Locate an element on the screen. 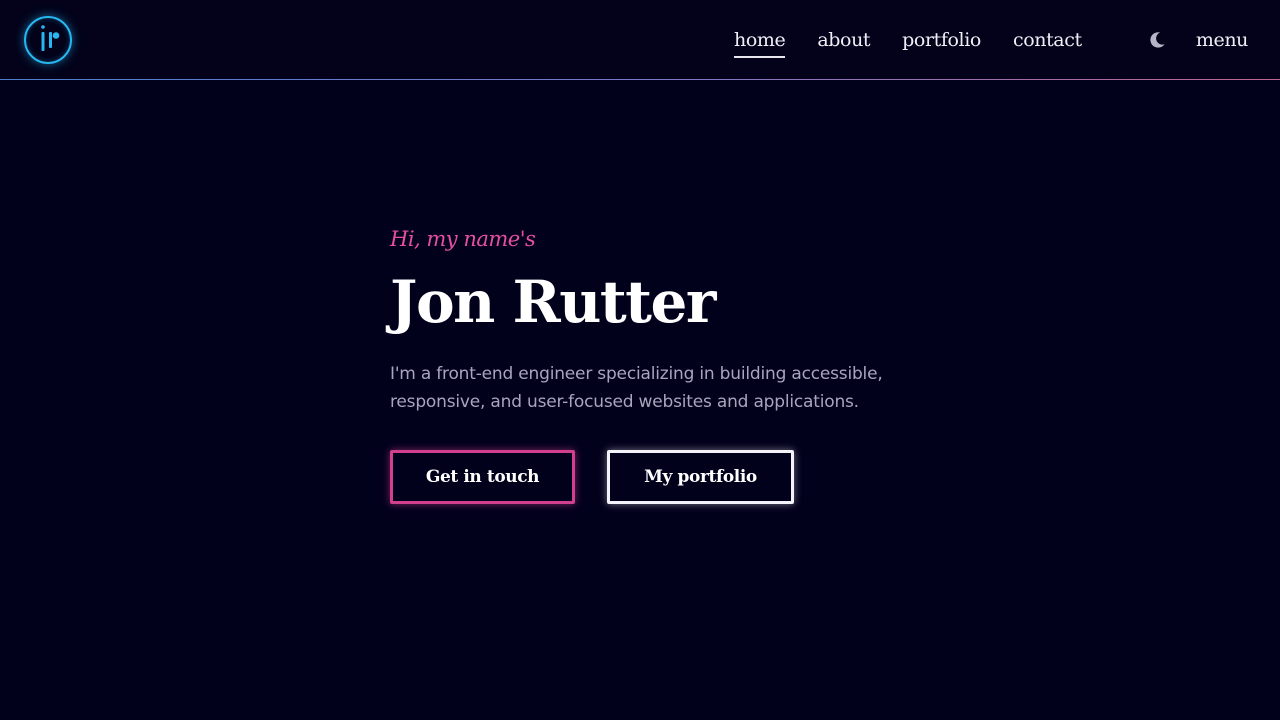  nav-portfolio-link: portfolio is located at coordinates (941, 40).